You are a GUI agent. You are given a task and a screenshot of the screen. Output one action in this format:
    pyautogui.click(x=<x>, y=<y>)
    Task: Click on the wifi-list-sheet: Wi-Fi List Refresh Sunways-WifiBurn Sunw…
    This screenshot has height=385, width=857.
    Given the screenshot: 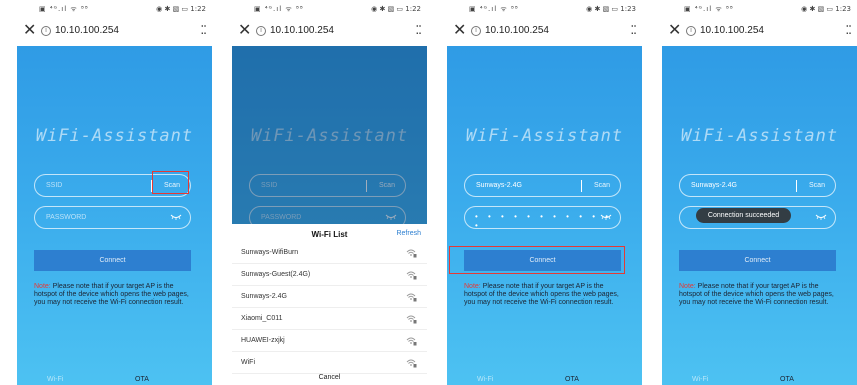 What is the action you would take?
    pyautogui.click(x=329, y=304)
    